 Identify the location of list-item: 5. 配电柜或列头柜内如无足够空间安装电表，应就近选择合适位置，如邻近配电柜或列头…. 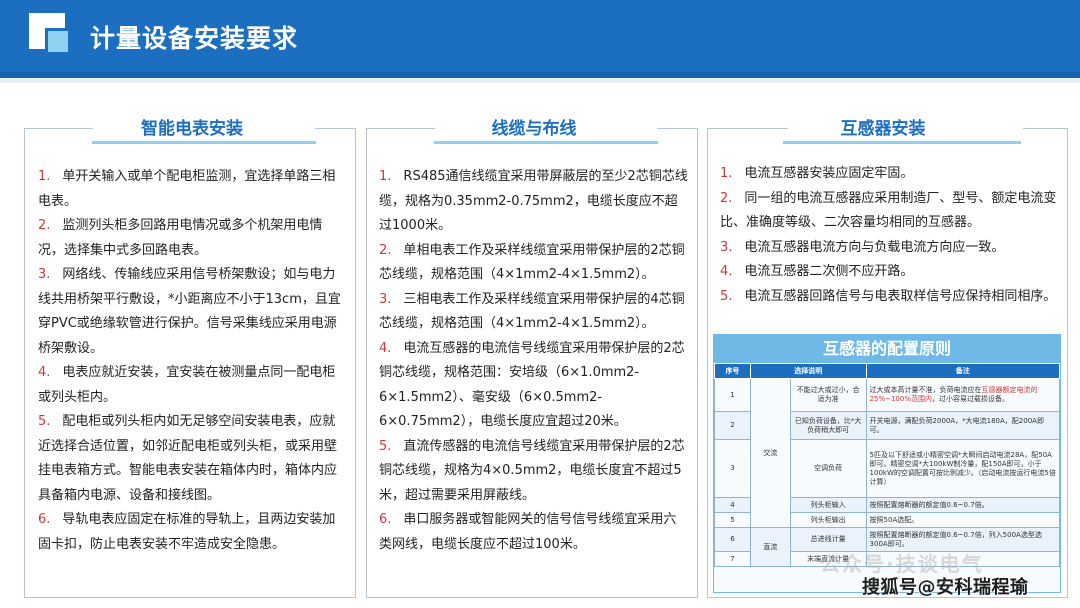
(188, 458).